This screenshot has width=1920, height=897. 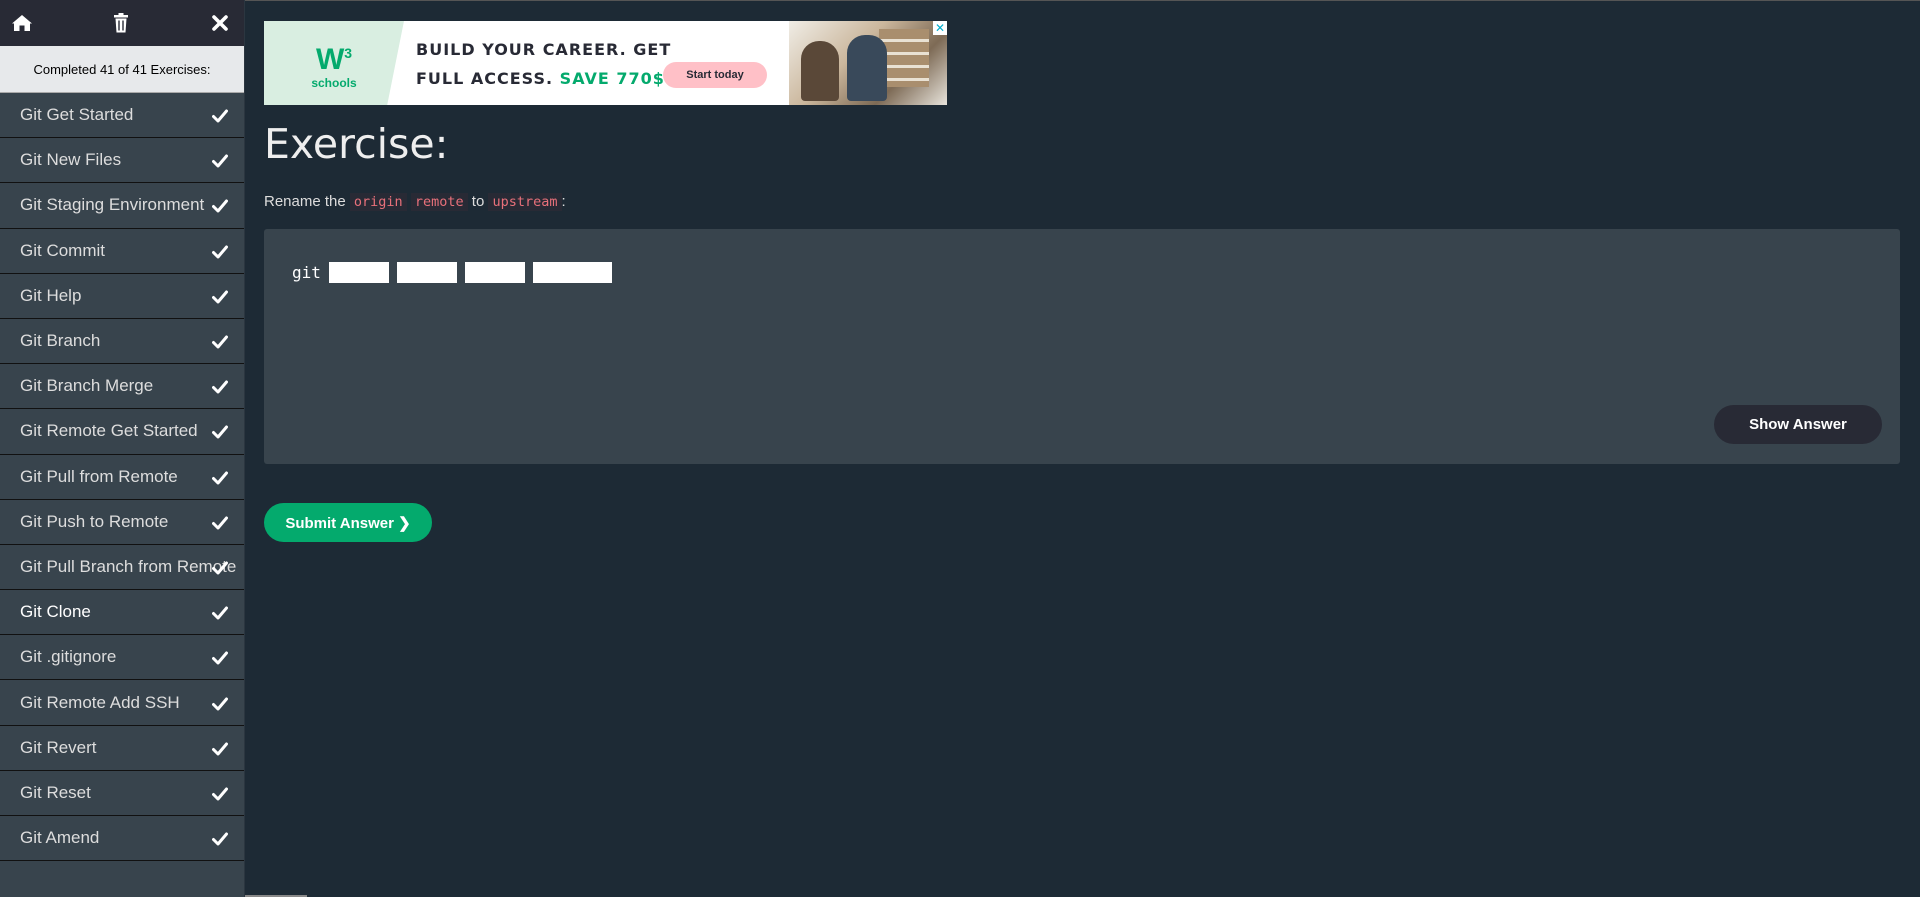 I want to click on sidebar-item-git-staging-environment: Git Staging Environment, so click(x=122, y=206).